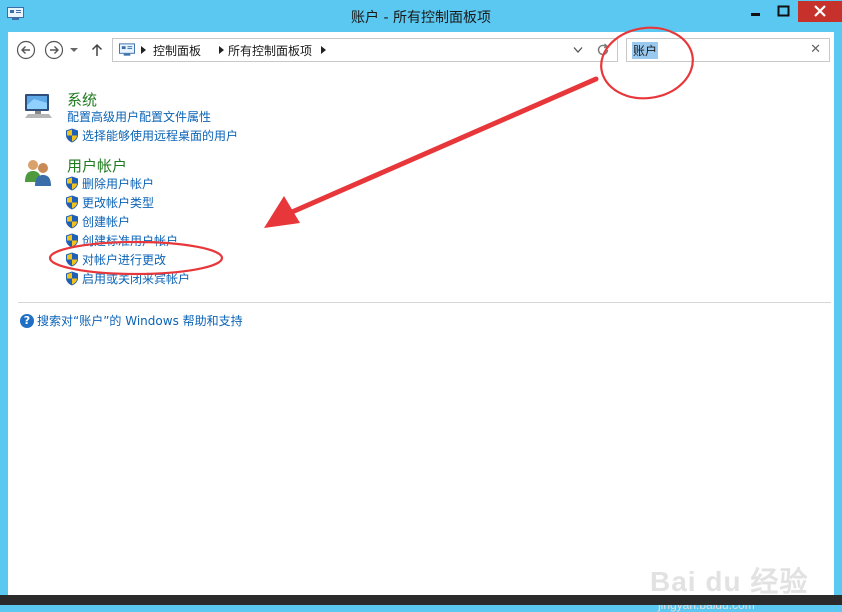  I want to click on address-bar: 控制面板 所有控制面板项, so click(365, 50).